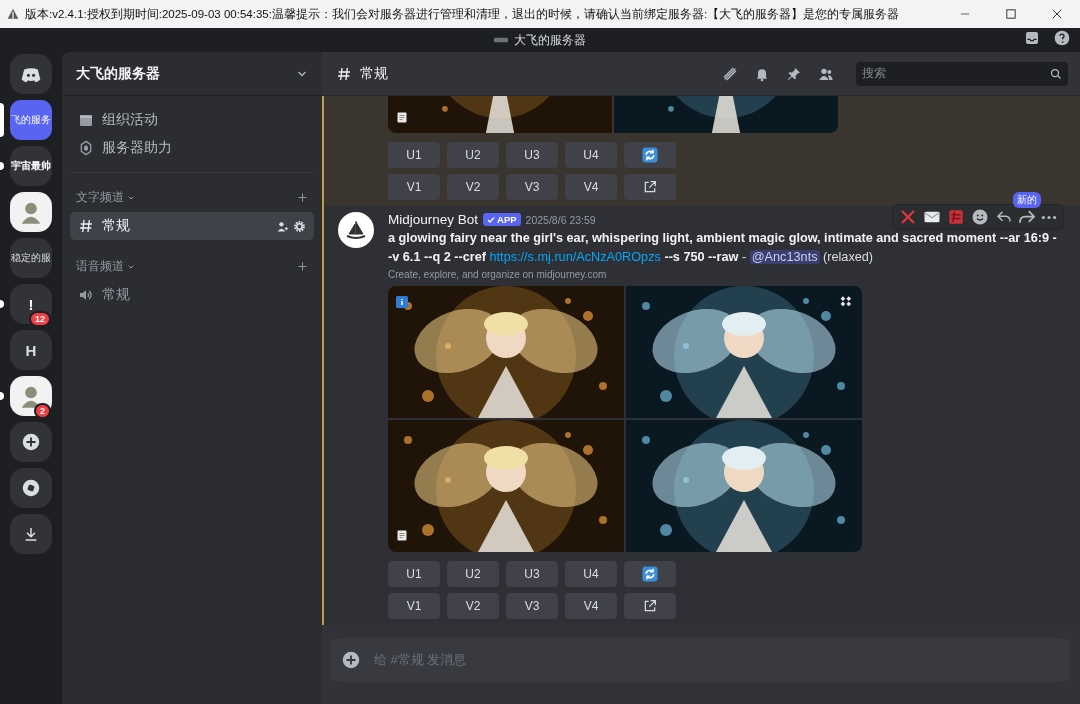 This screenshot has height=704, width=1080. Describe the element at coordinates (794, 73) in the screenshot. I see `pin-icon` at that location.